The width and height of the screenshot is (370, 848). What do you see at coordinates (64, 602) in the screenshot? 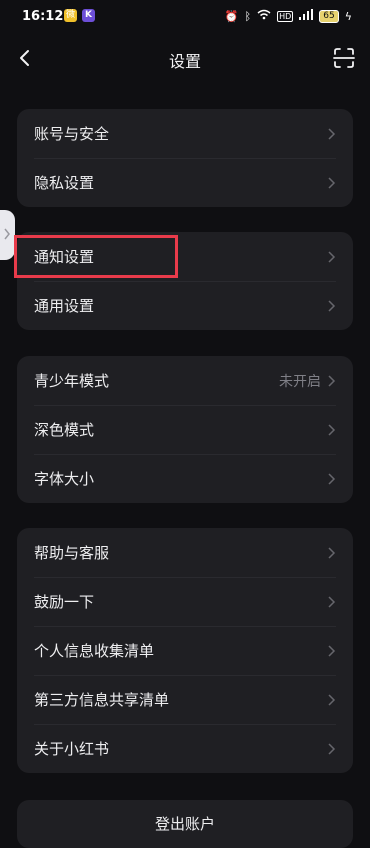
I see `settings-item-label: 鼓励一下` at bounding box center [64, 602].